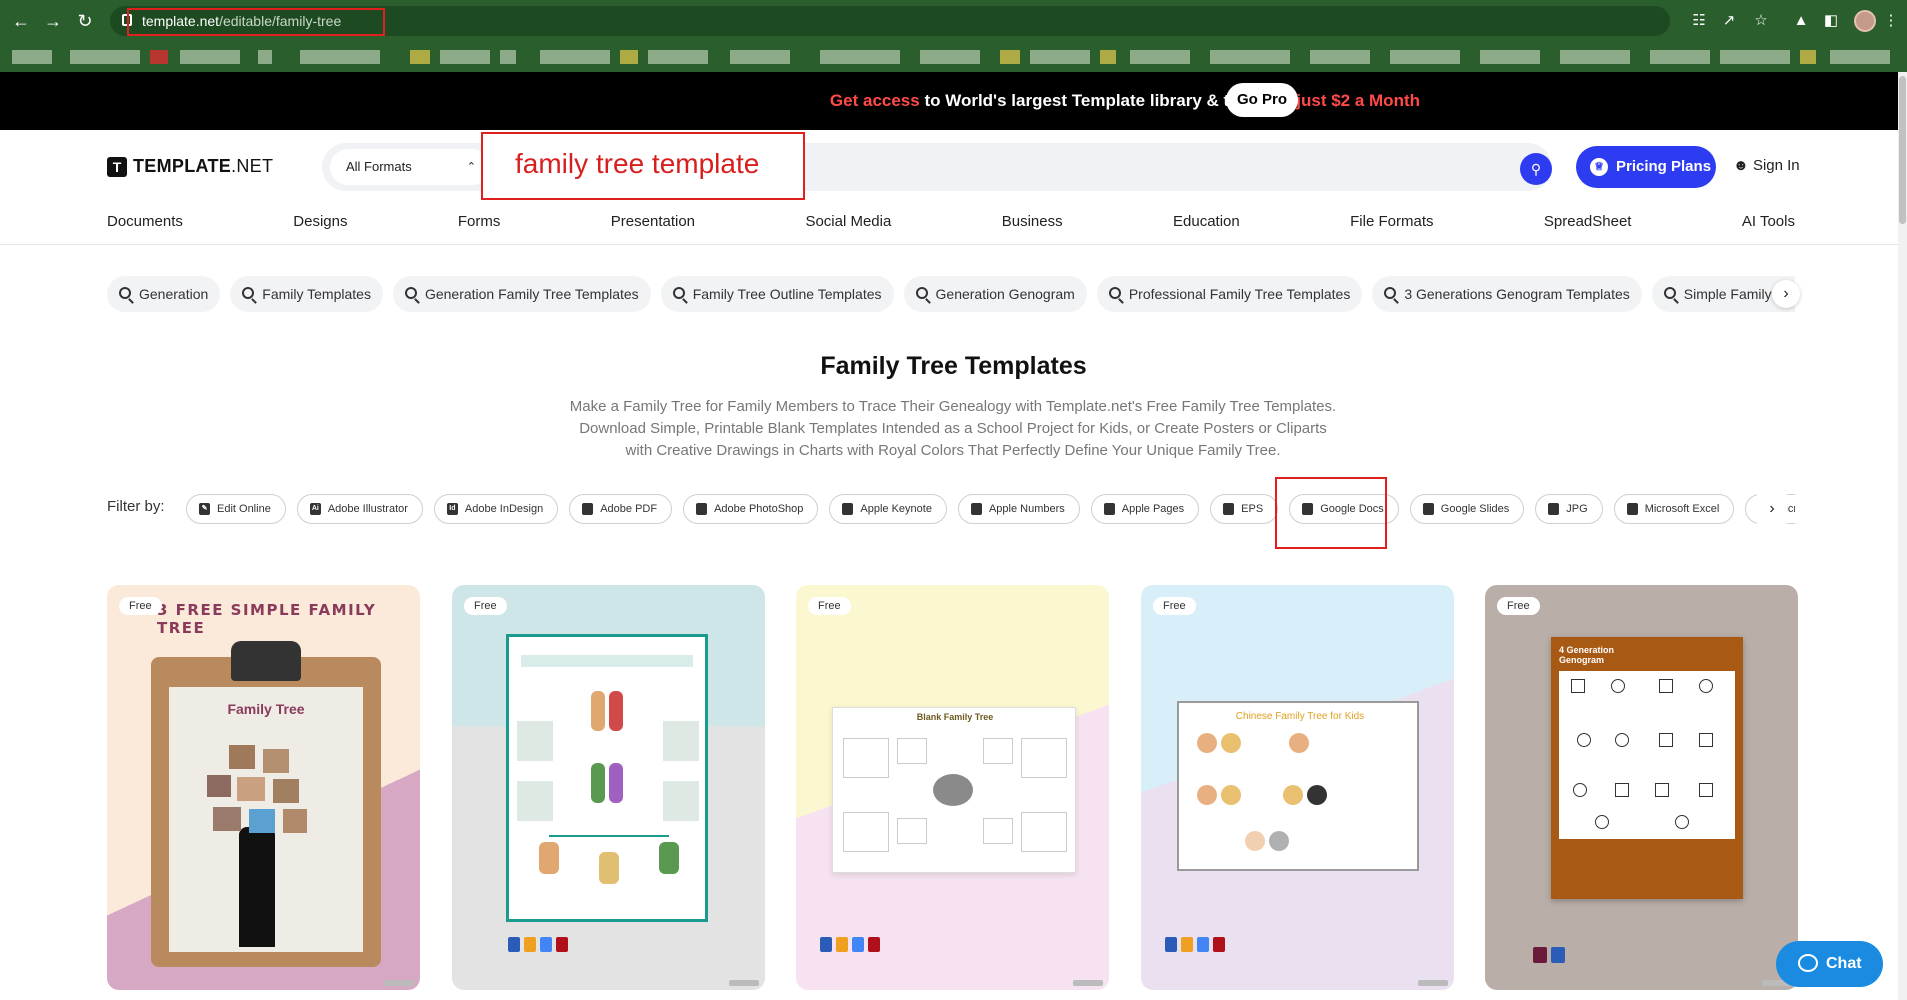 This screenshot has width=1907, height=1000. I want to click on page-scrollbar, so click(1902, 536).